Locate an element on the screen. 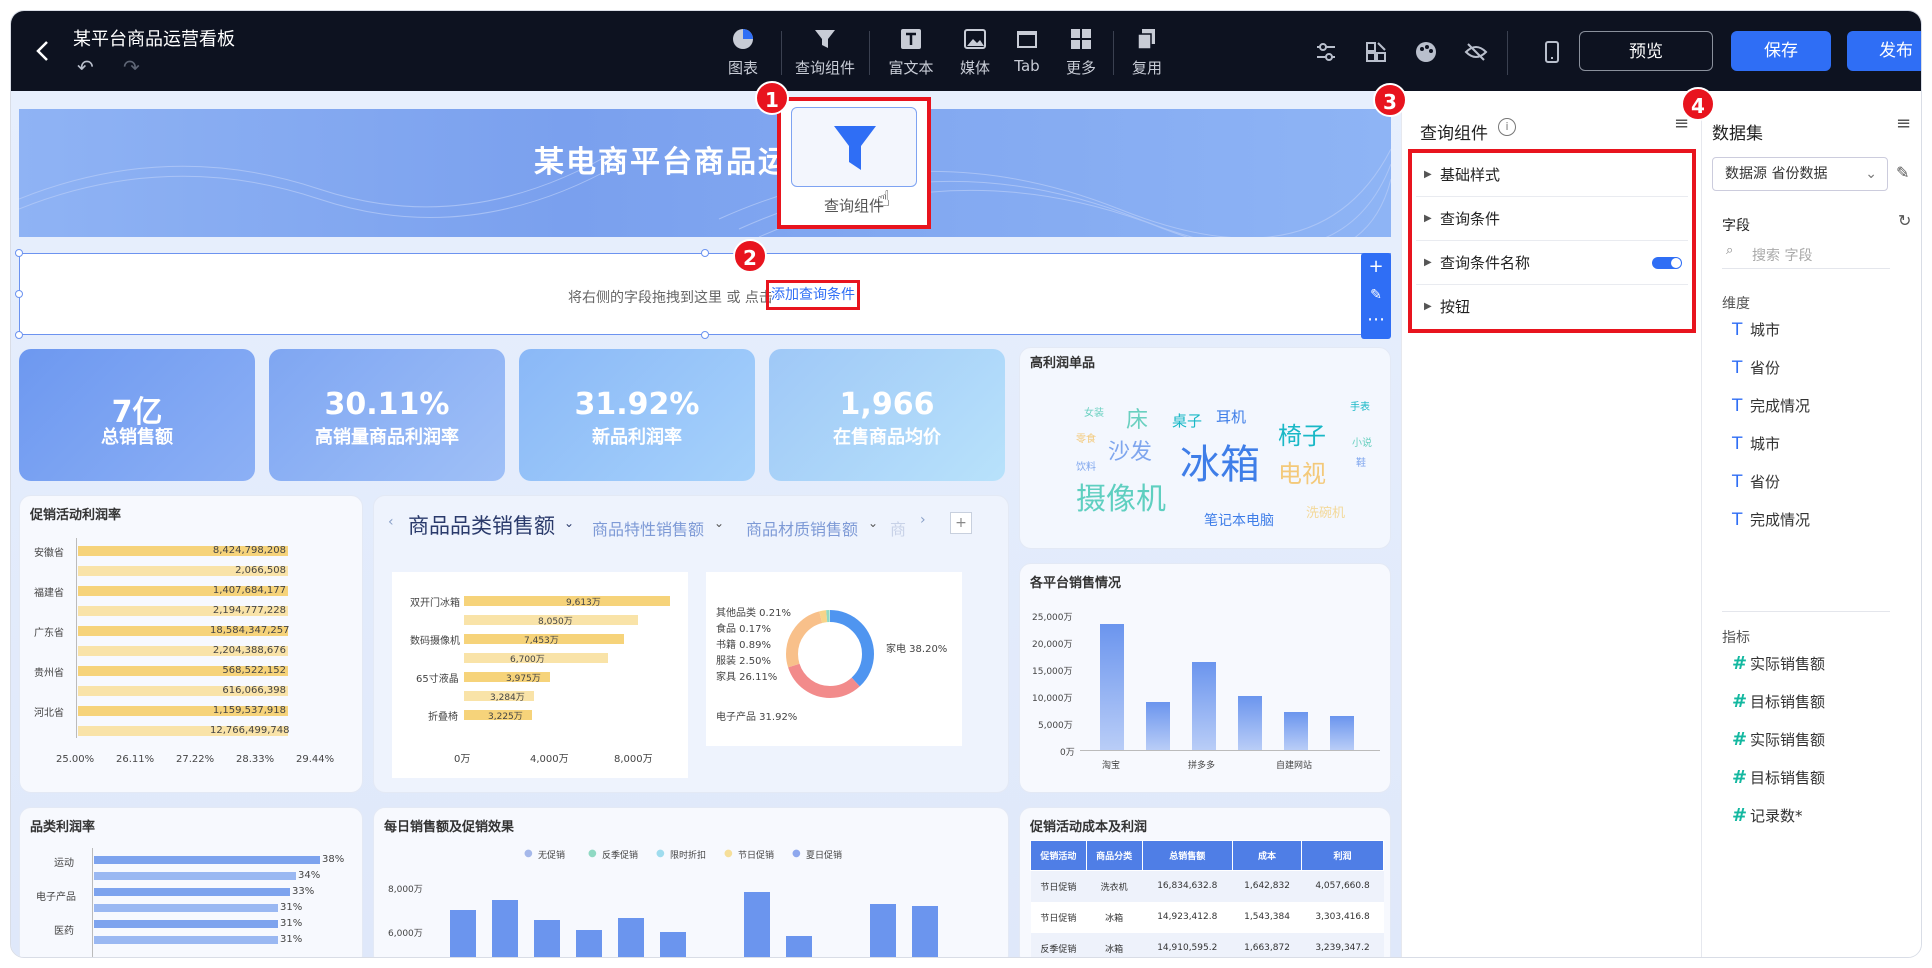 This screenshot has width=1932, height=968. chevron-right-icon: › is located at coordinates (923, 520).